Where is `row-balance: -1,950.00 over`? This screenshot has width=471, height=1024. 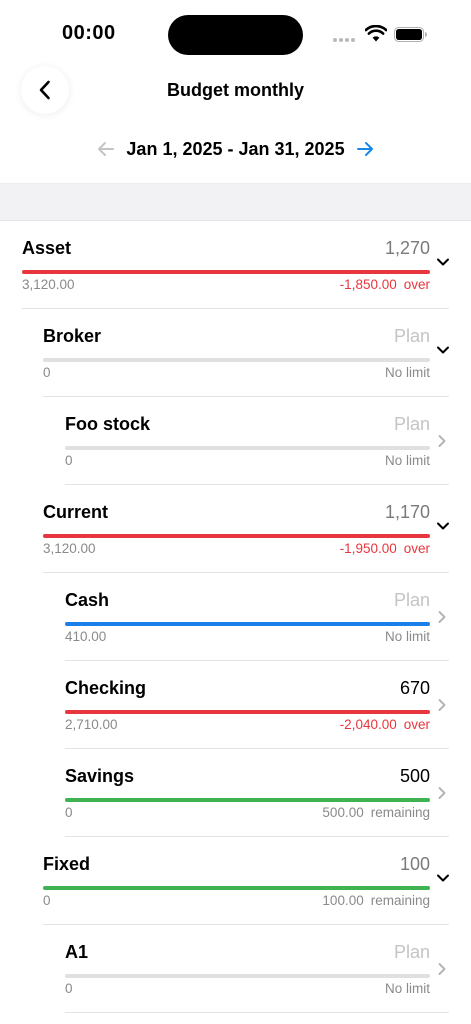
row-balance: -1,950.00 over is located at coordinates (385, 548).